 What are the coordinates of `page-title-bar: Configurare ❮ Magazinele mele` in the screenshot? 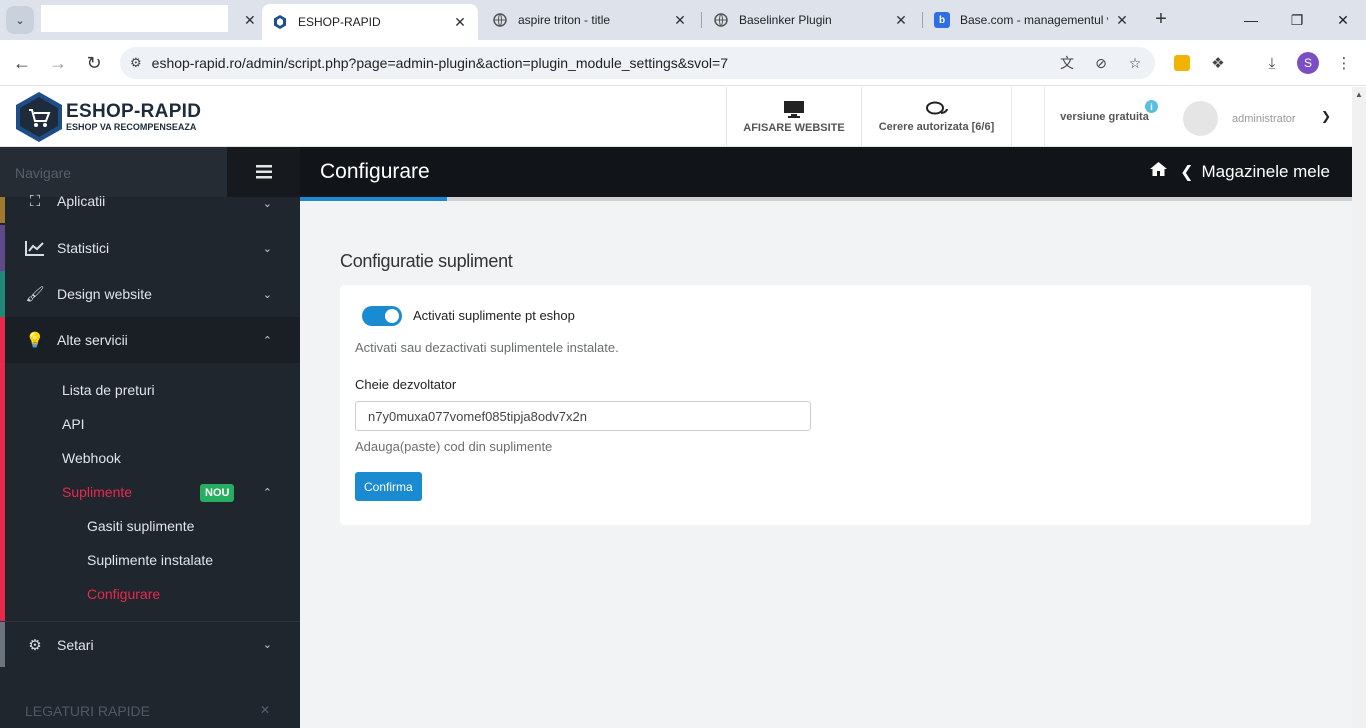 It's located at (826, 174).